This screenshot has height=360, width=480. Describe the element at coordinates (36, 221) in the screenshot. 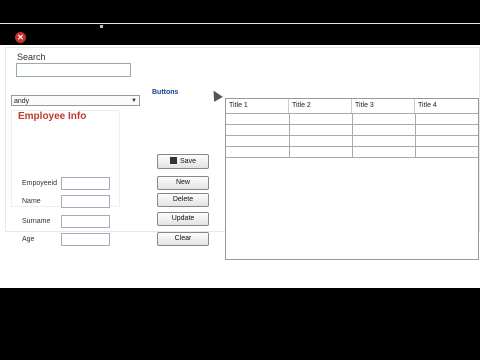

I see `surname-label: Surname` at that location.